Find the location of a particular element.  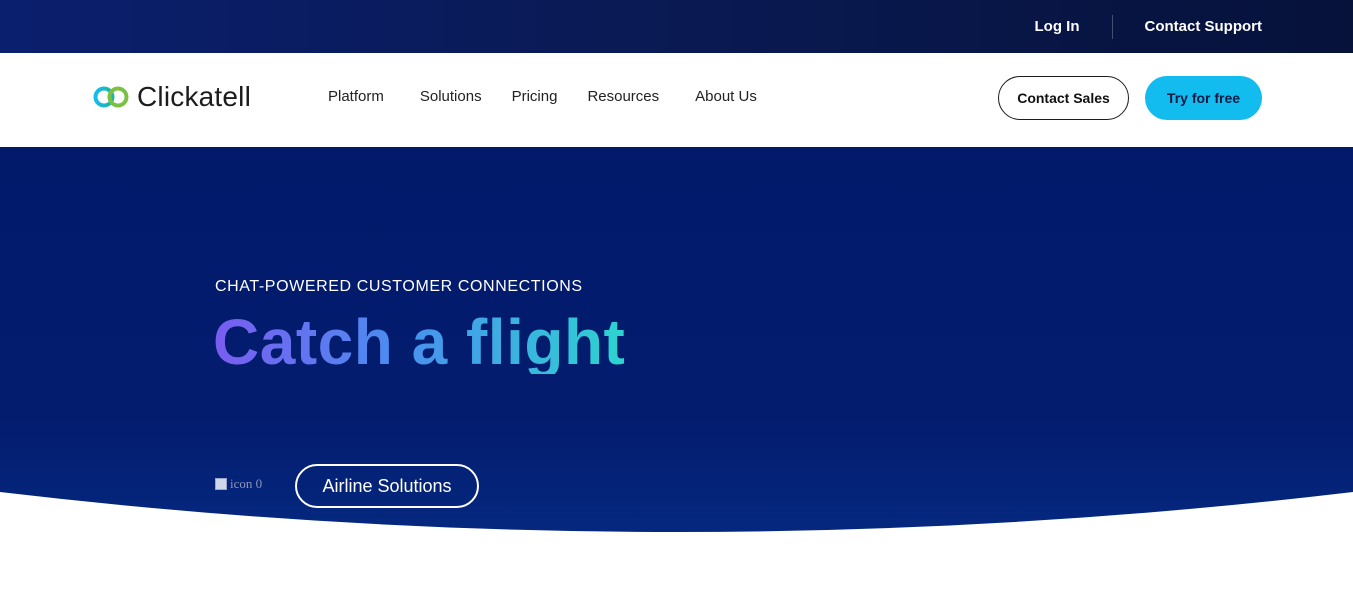

airline-solutions-button: Airline Solutions is located at coordinates (387, 486).